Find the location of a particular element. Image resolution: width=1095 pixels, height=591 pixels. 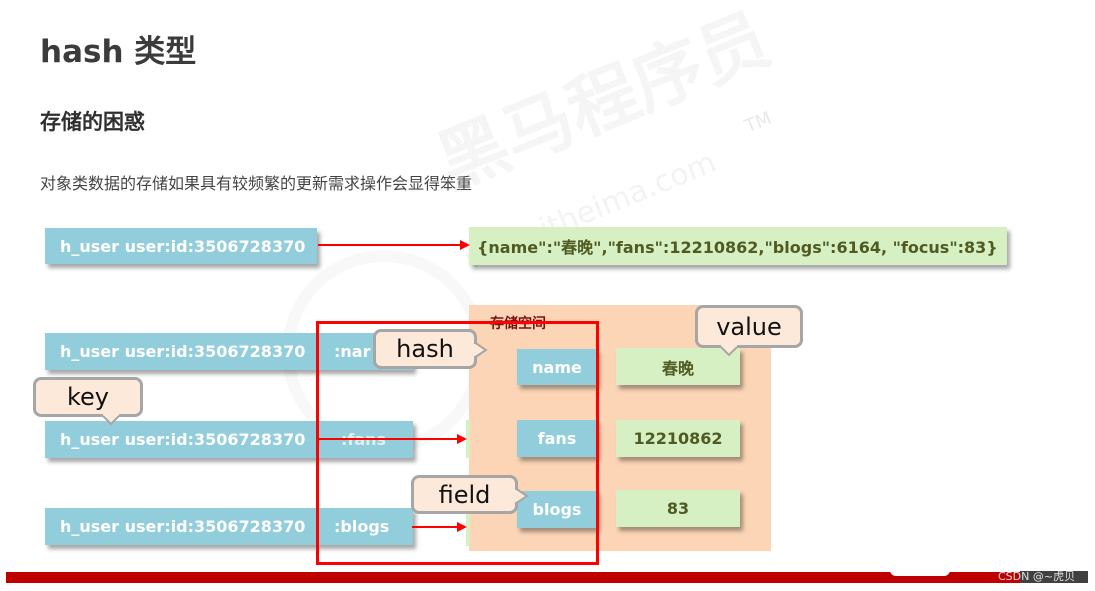

key-callout-pointer-icon is located at coordinates (111, 420).